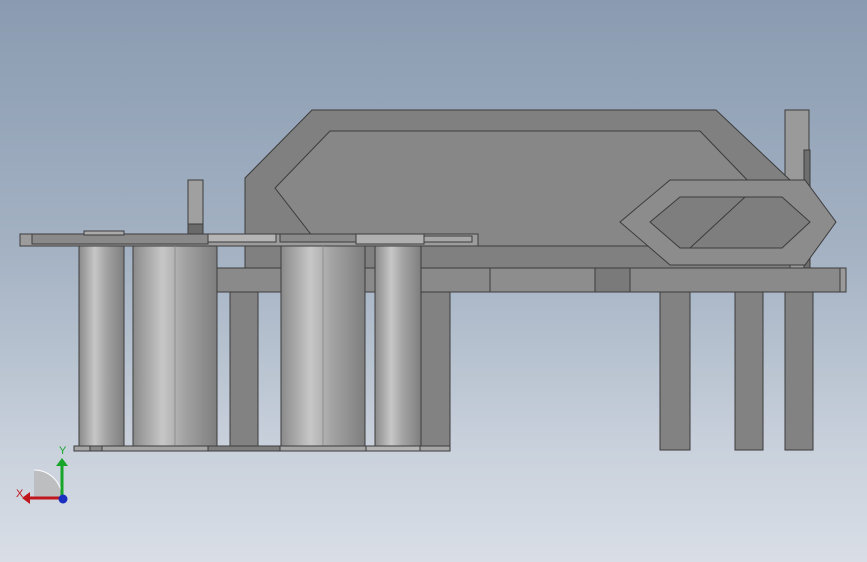 The height and width of the screenshot is (562, 867). What do you see at coordinates (730, 222) in the screenshot?
I see `hex-cover-inner` at bounding box center [730, 222].